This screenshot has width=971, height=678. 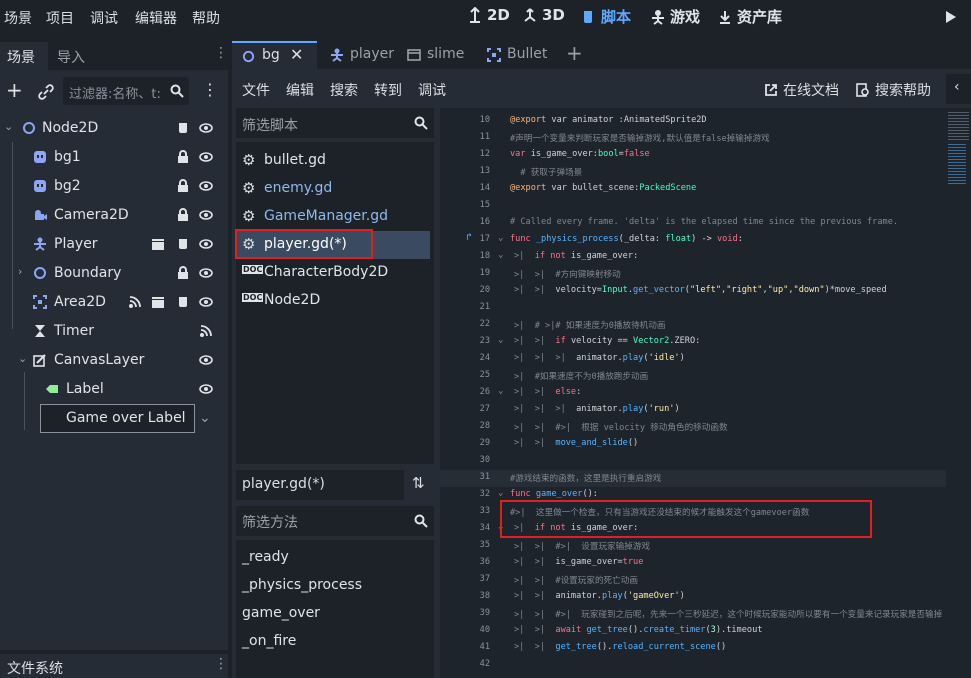 What do you see at coordinates (60, 18) in the screenshot?
I see `menu-project: 项目` at bounding box center [60, 18].